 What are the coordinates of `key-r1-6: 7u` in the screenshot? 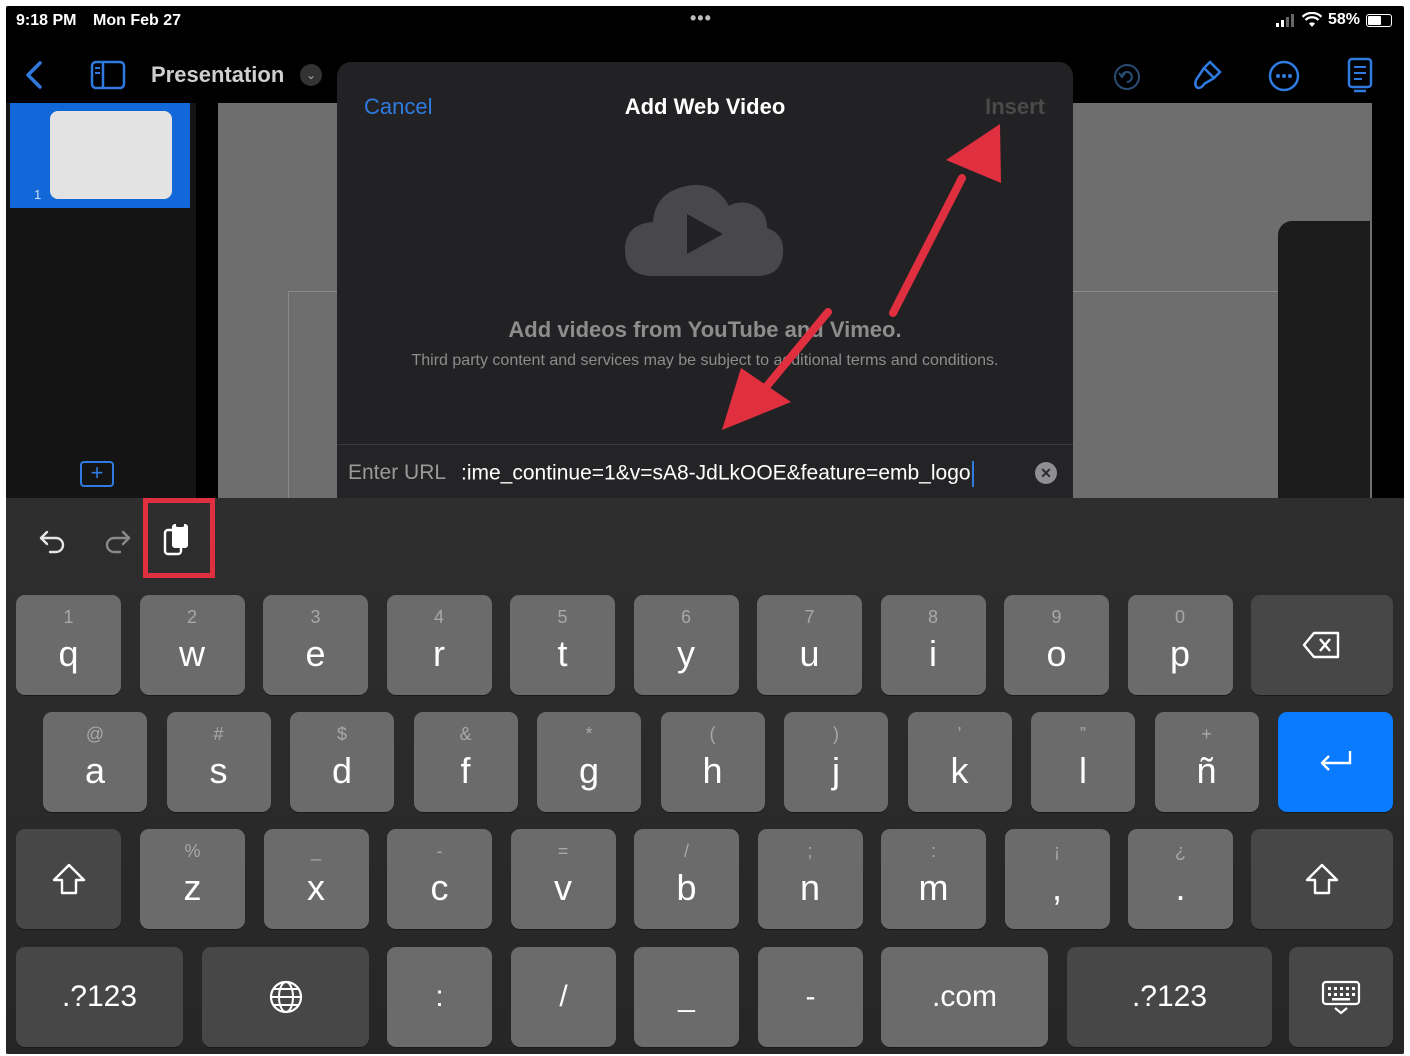 It's located at (809, 645).